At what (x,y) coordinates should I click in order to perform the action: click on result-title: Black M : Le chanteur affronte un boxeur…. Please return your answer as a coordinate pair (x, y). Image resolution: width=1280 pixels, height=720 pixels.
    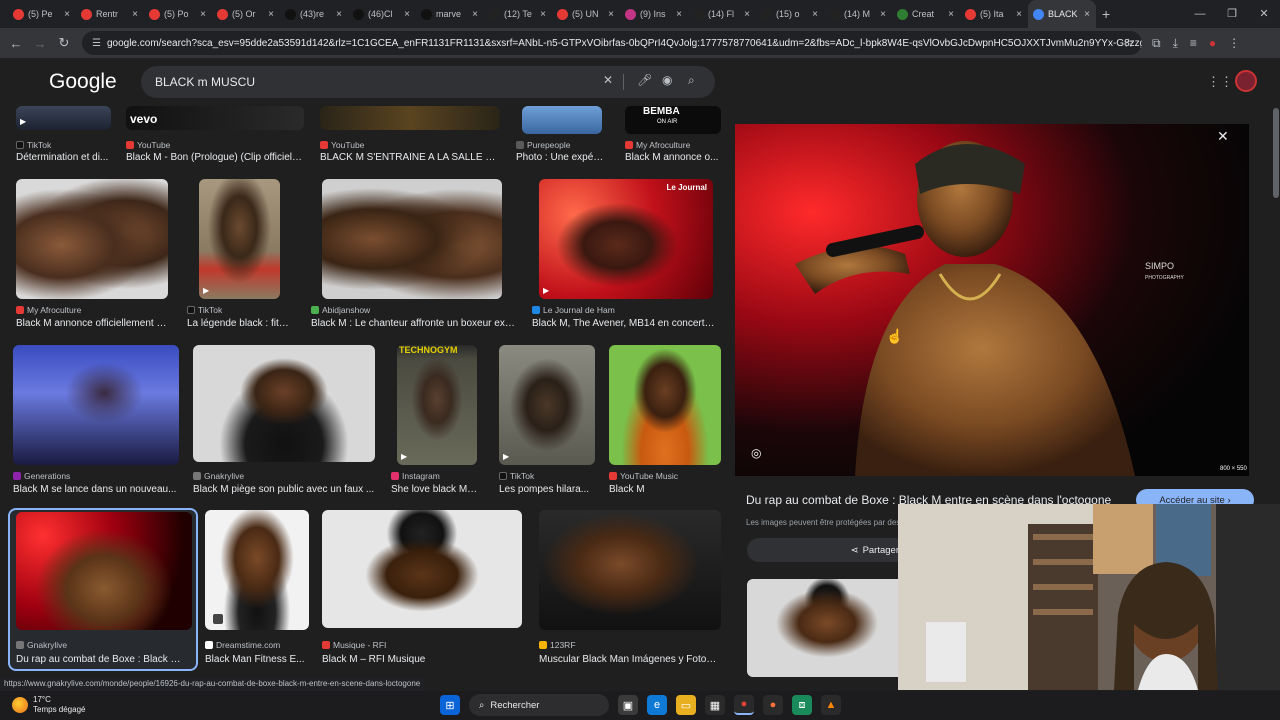
    Looking at the image, I should click on (413, 323).